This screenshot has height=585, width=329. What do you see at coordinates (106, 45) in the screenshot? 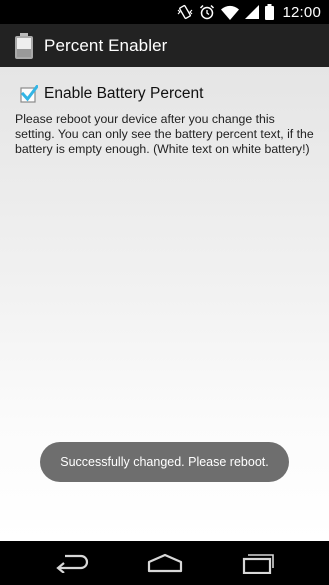
I see `app-title: Percent Enabler` at bounding box center [106, 45].